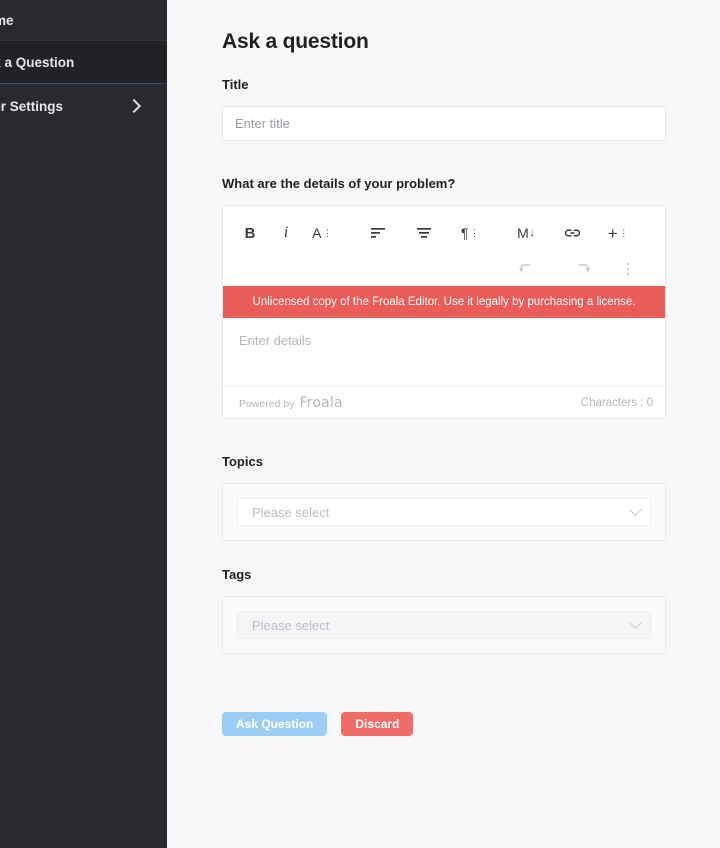 The height and width of the screenshot is (848, 720). Describe the element at coordinates (7, 20) in the screenshot. I see `sidebar-item-home-label: Home` at that location.